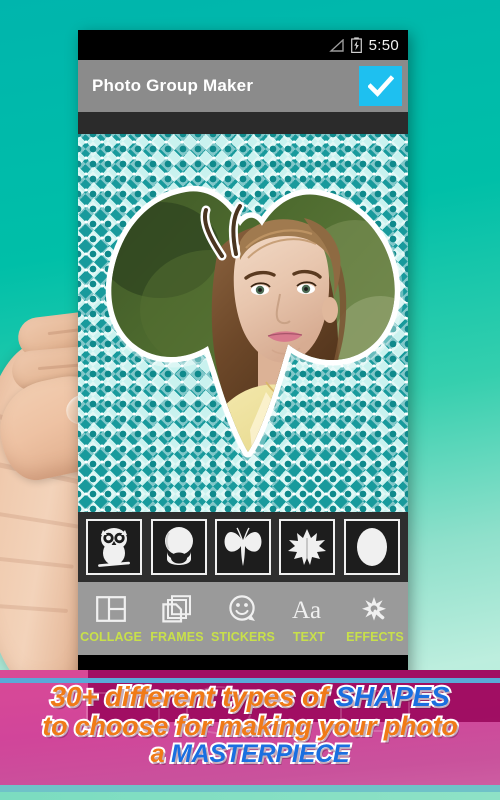 The image size is (500, 800). I want to click on tab-label-collage: COLLAGE, so click(111, 637).